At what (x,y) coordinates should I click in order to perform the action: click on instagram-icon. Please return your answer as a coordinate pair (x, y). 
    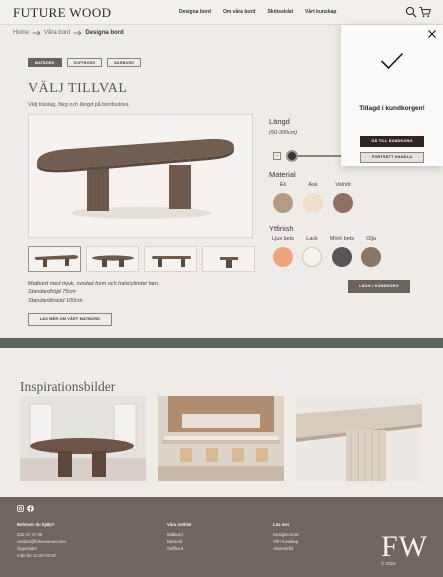
    Looking at the image, I should click on (20, 508).